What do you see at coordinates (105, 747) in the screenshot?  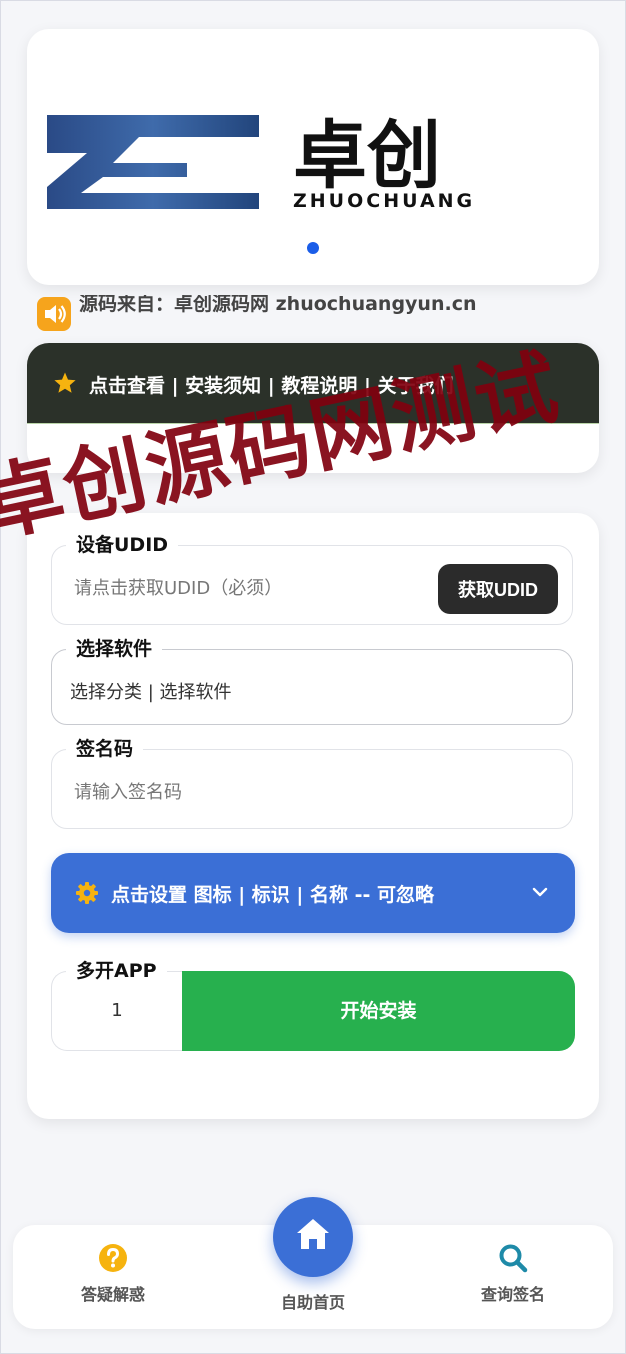 I see `sign-code-label: 签名码` at bounding box center [105, 747].